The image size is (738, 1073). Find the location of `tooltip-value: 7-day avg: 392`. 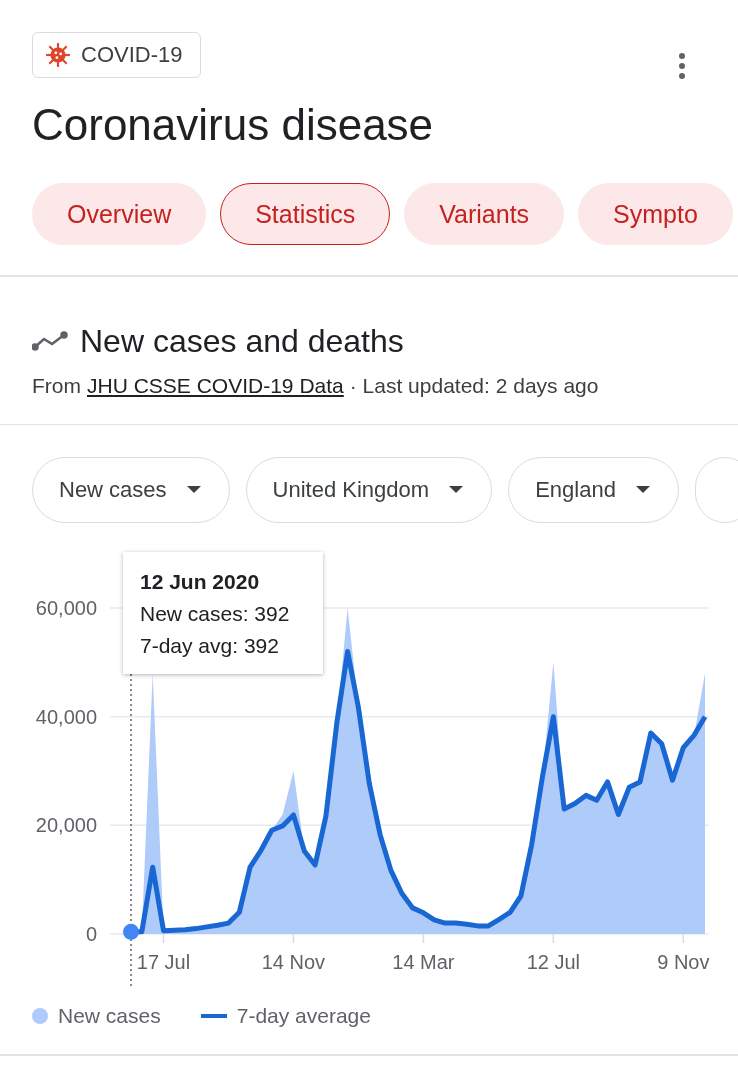

tooltip-value: 7-day avg: 392 is located at coordinates (210, 646).